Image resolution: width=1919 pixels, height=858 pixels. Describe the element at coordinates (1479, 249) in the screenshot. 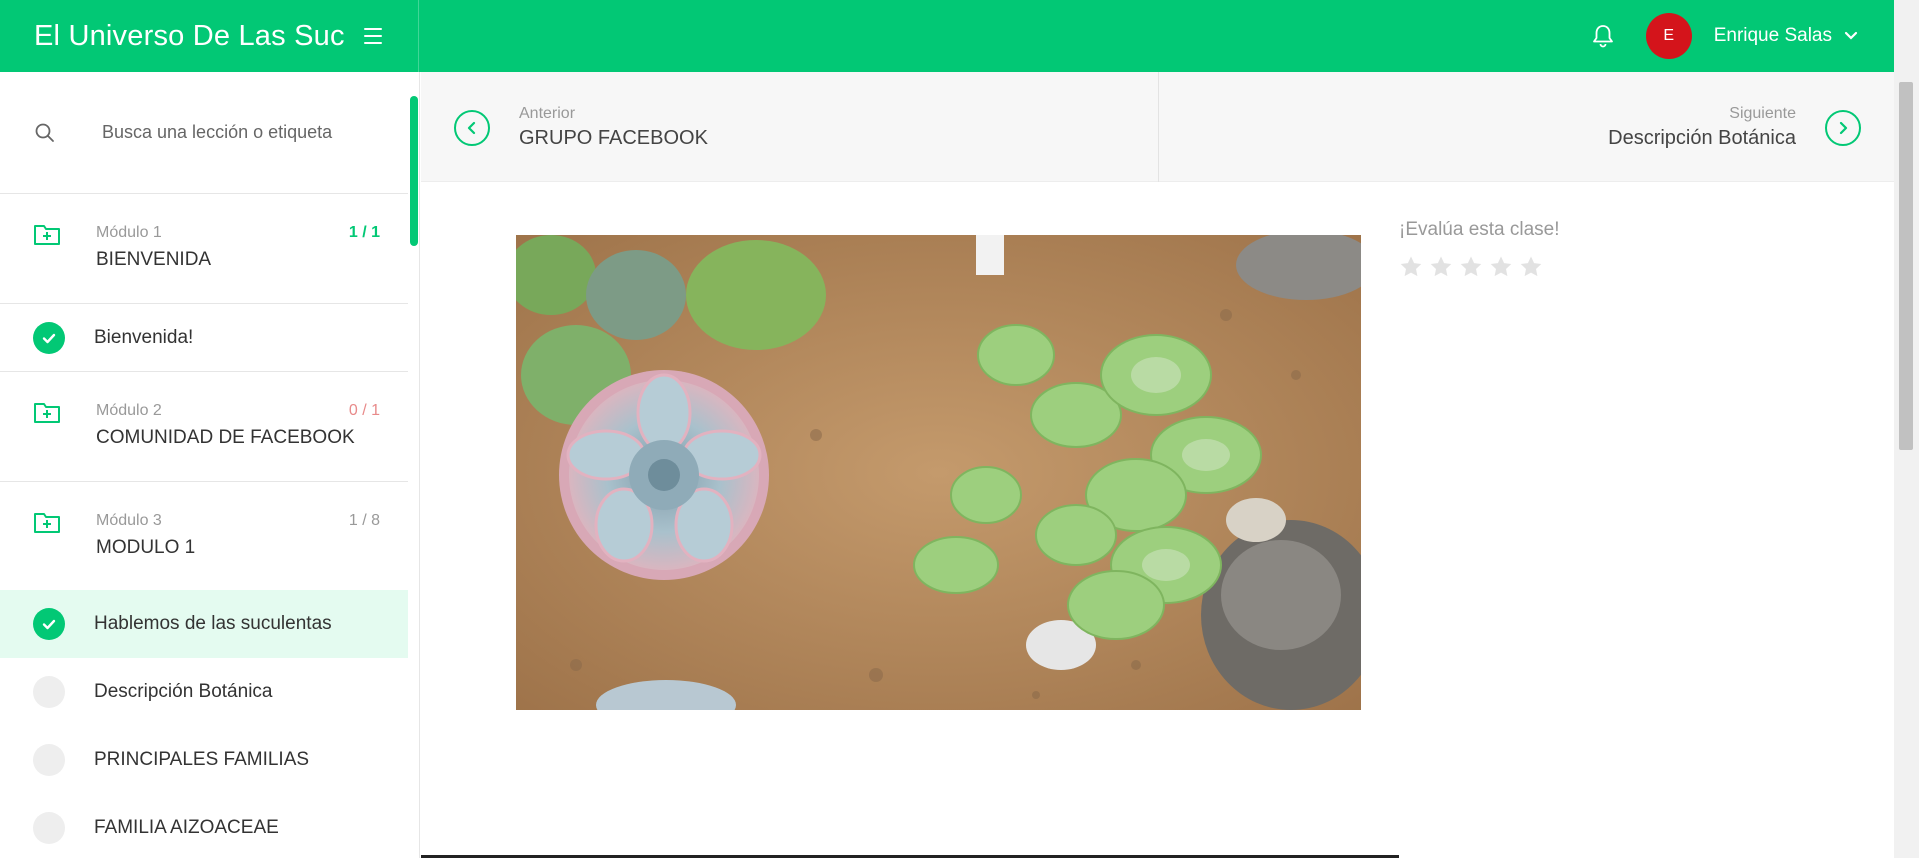

I see `lesson-rating: ¡Evalúa esta clase!` at that location.